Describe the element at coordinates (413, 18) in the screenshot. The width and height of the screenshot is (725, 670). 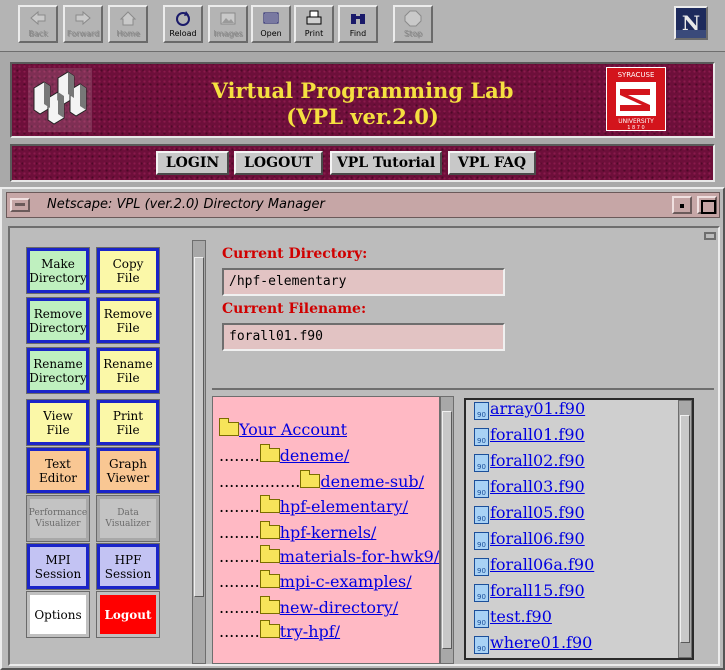
I see `stop-icon` at that location.